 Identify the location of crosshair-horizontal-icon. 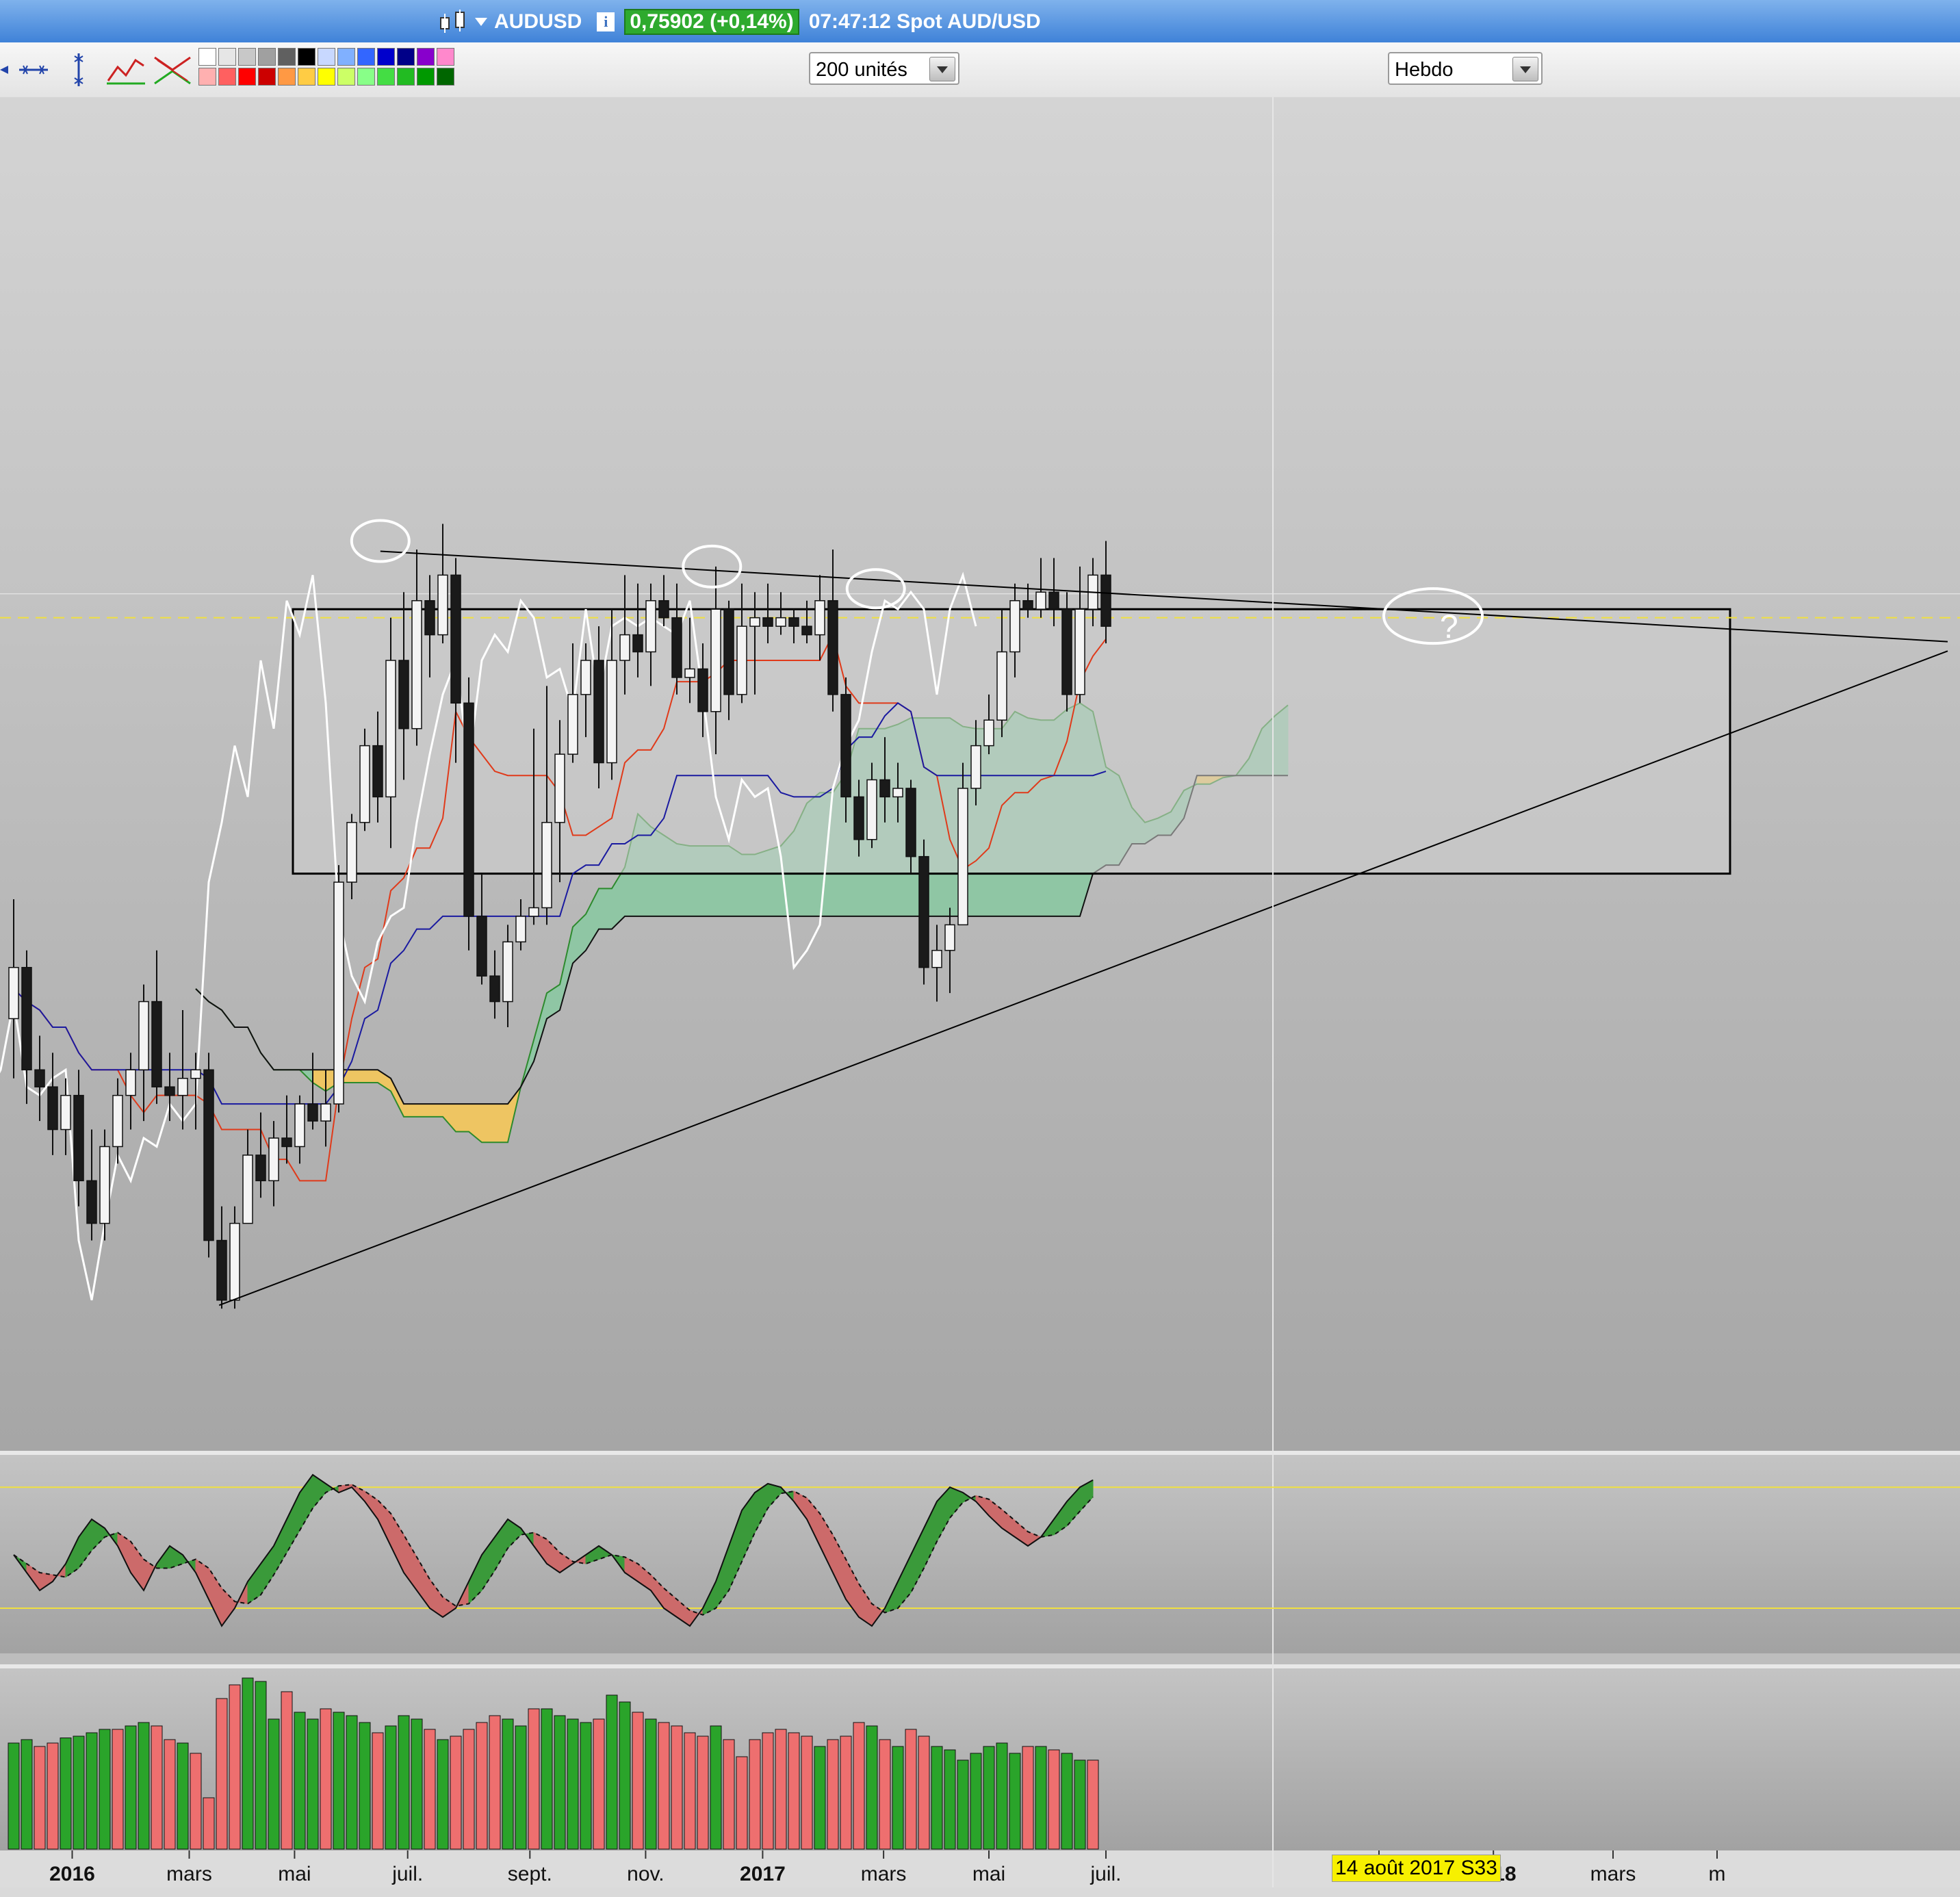
(33, 70).